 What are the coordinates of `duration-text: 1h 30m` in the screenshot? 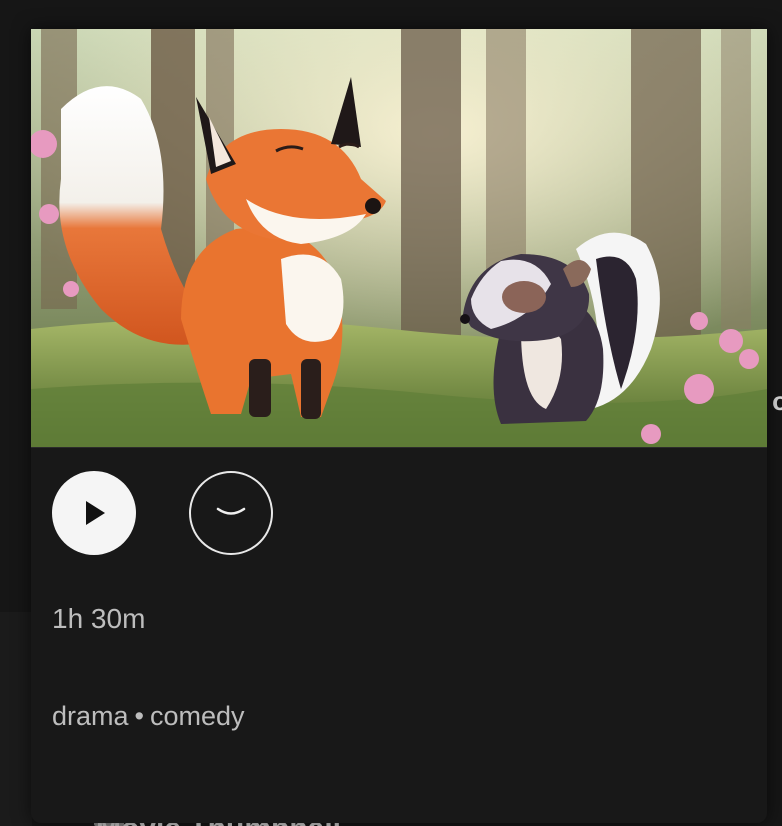 It's located at (99, 618).